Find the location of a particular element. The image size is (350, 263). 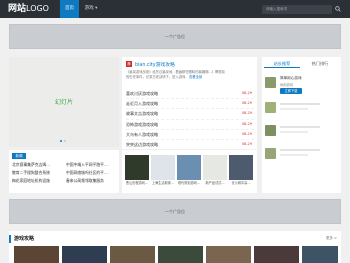

section-marker is located at coordinates (10, 239).